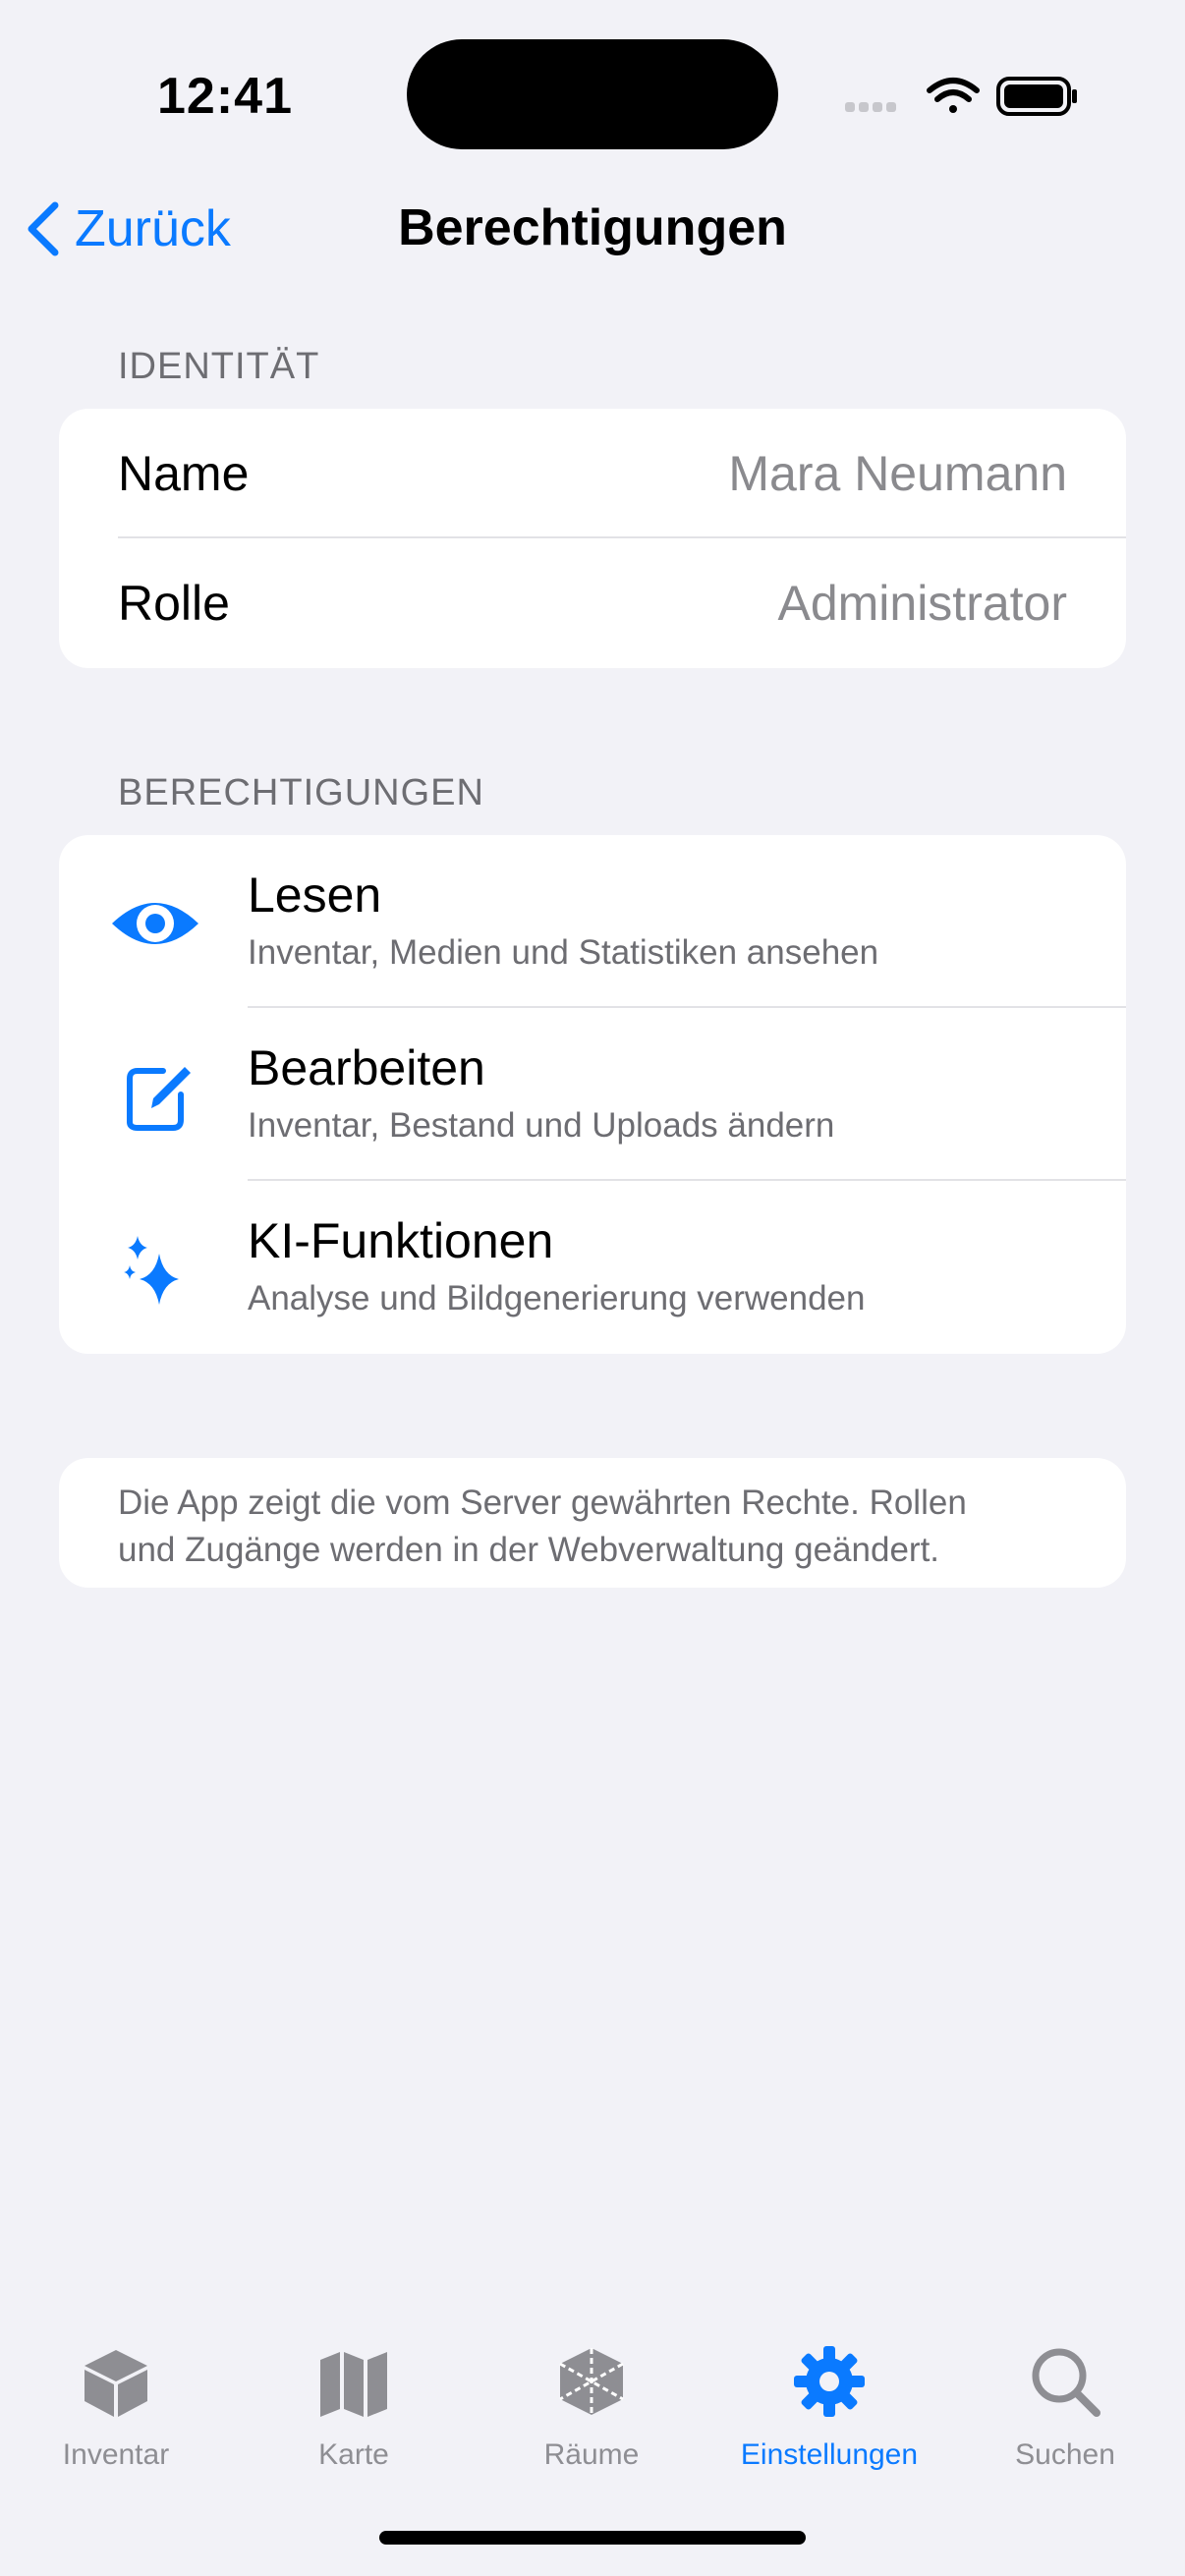 This screenshot has width=1185, height=2576. What do you see at coordinates (830, 2381) in the screenshot?
I see `gear-icon` at bounding box center [830, 2381].